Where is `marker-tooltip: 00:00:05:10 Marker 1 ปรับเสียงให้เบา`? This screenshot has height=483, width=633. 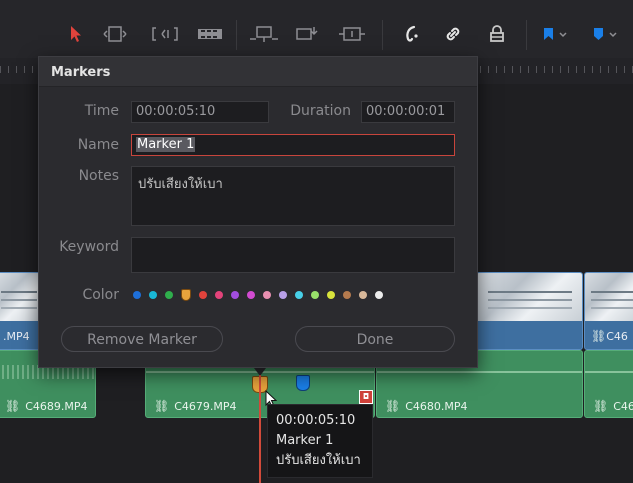 marker-tooltip: 00:00:05:10 Marker 1 ปรับเสียงให้เบา is located at coordinates (320, 441).